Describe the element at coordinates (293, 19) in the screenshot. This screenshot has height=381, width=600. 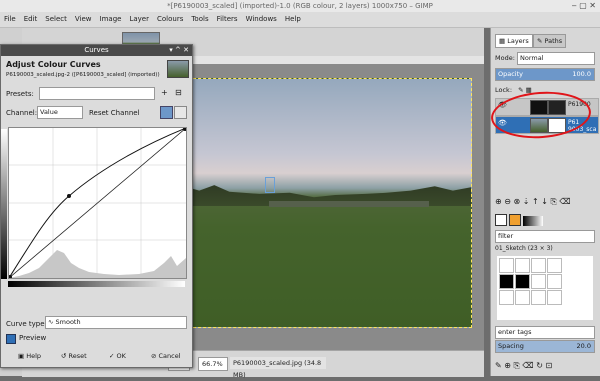
I see `menu-help: Help` at that location.